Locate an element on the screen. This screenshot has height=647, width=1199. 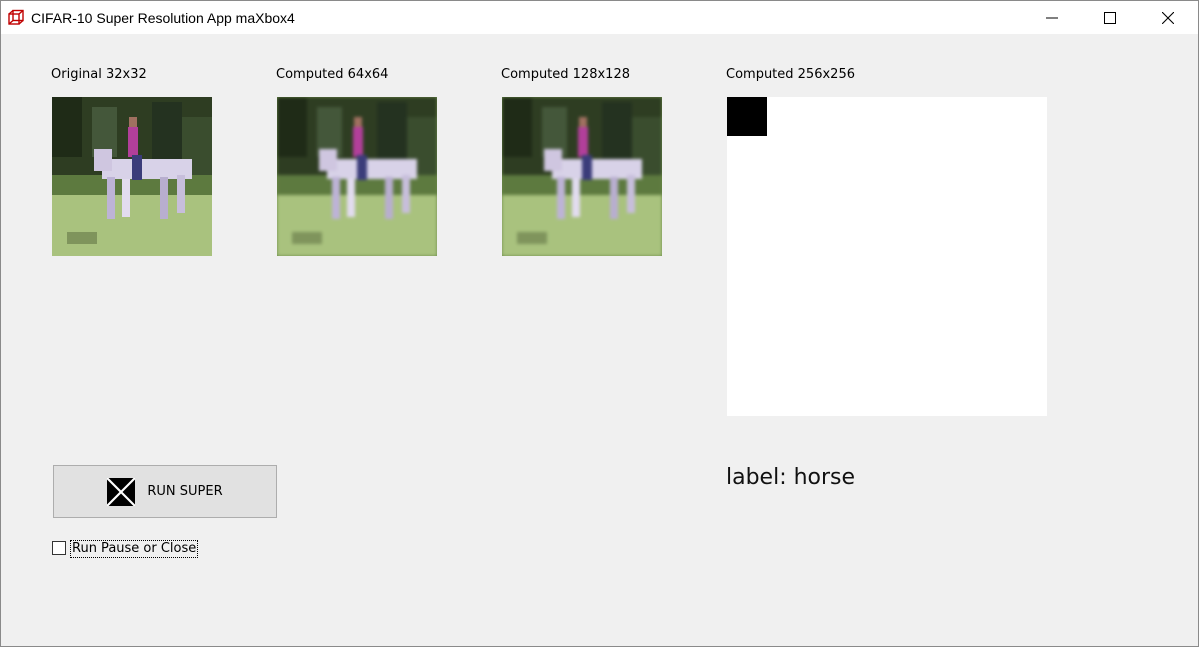
minimize-icon is located at coordinates (1052, 17).